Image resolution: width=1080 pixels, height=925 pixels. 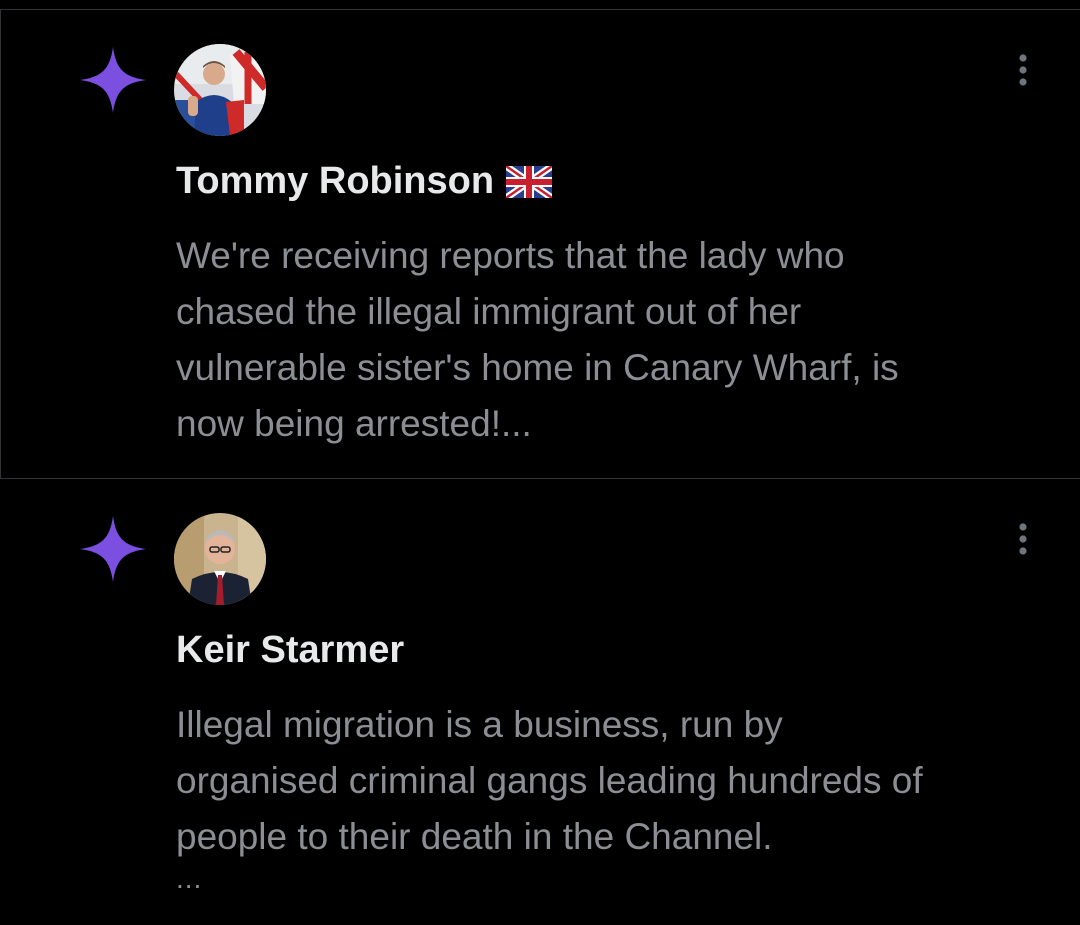 I want to click on author-name-text: Keir Starmer, so click(x=290, y=650).